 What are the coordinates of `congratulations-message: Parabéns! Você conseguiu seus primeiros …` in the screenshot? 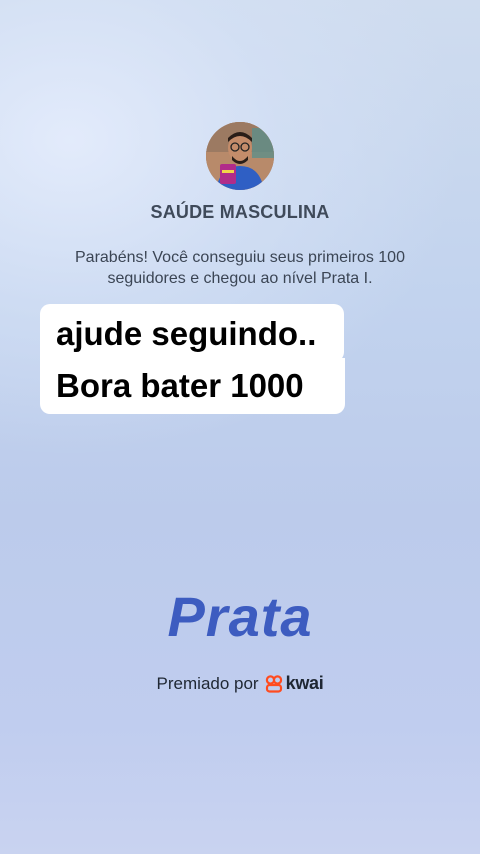 It's located at (240, 268).